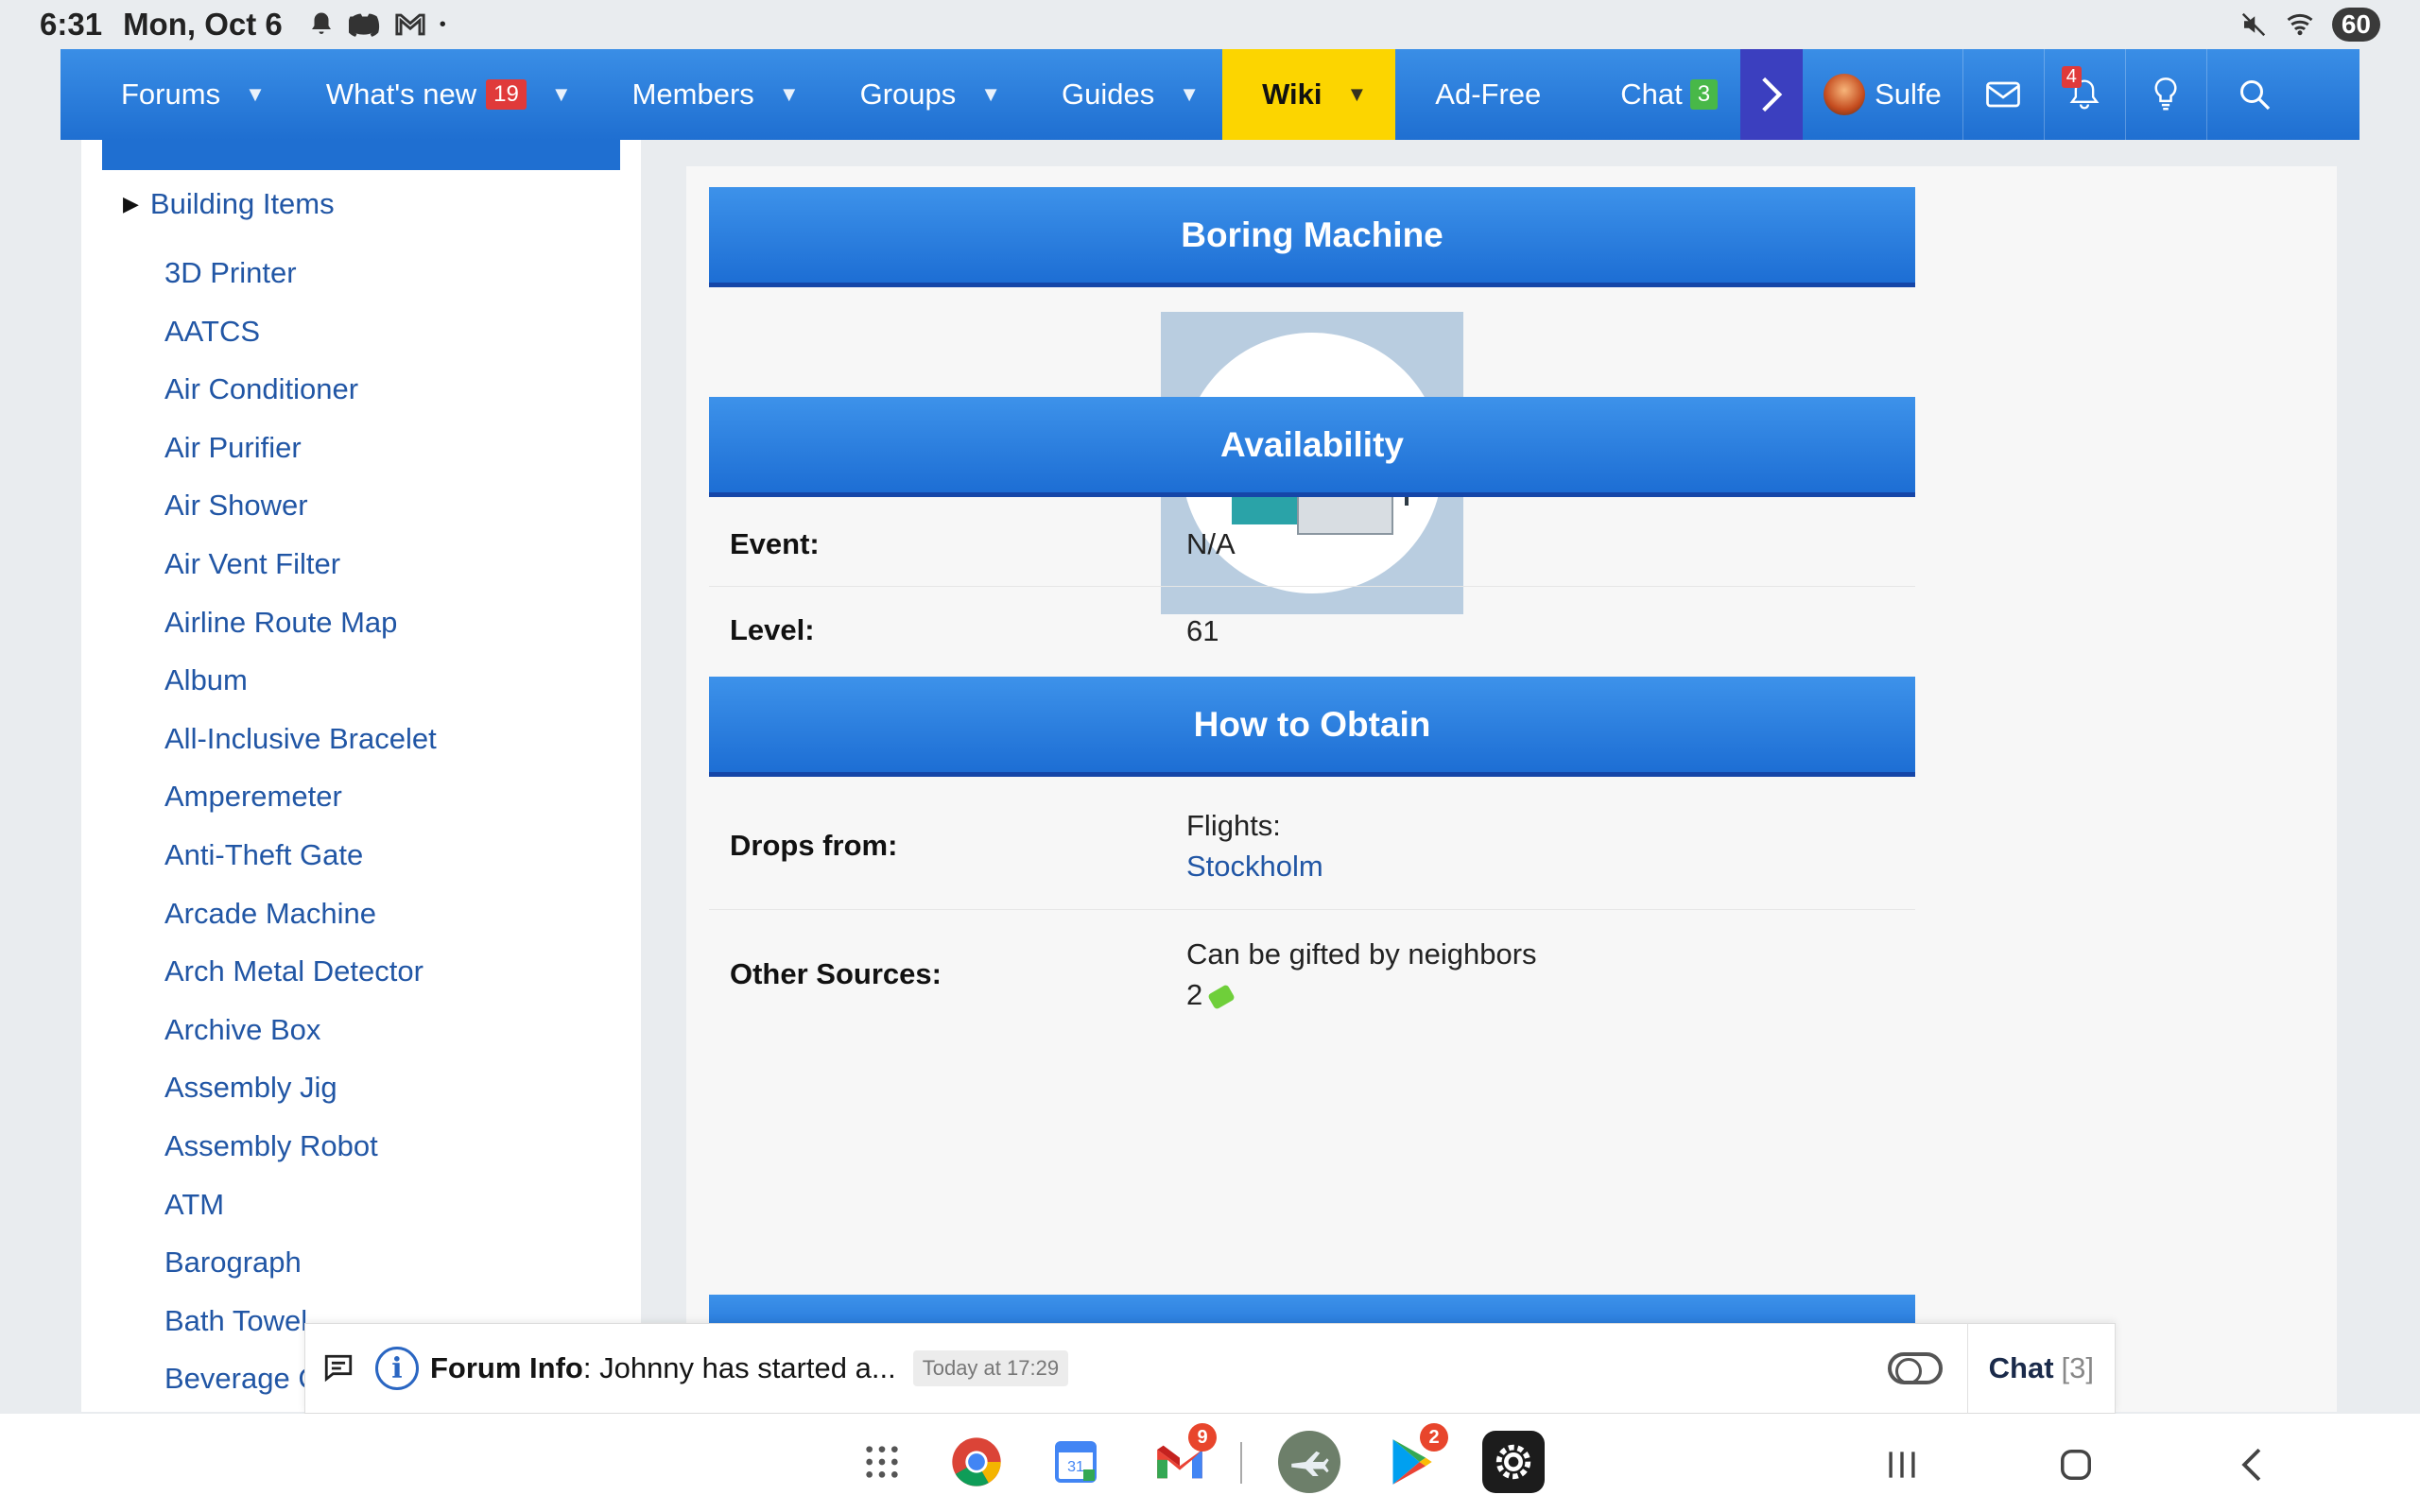  I want to click on chat-button: Chat [3], so click(2040, 1368).